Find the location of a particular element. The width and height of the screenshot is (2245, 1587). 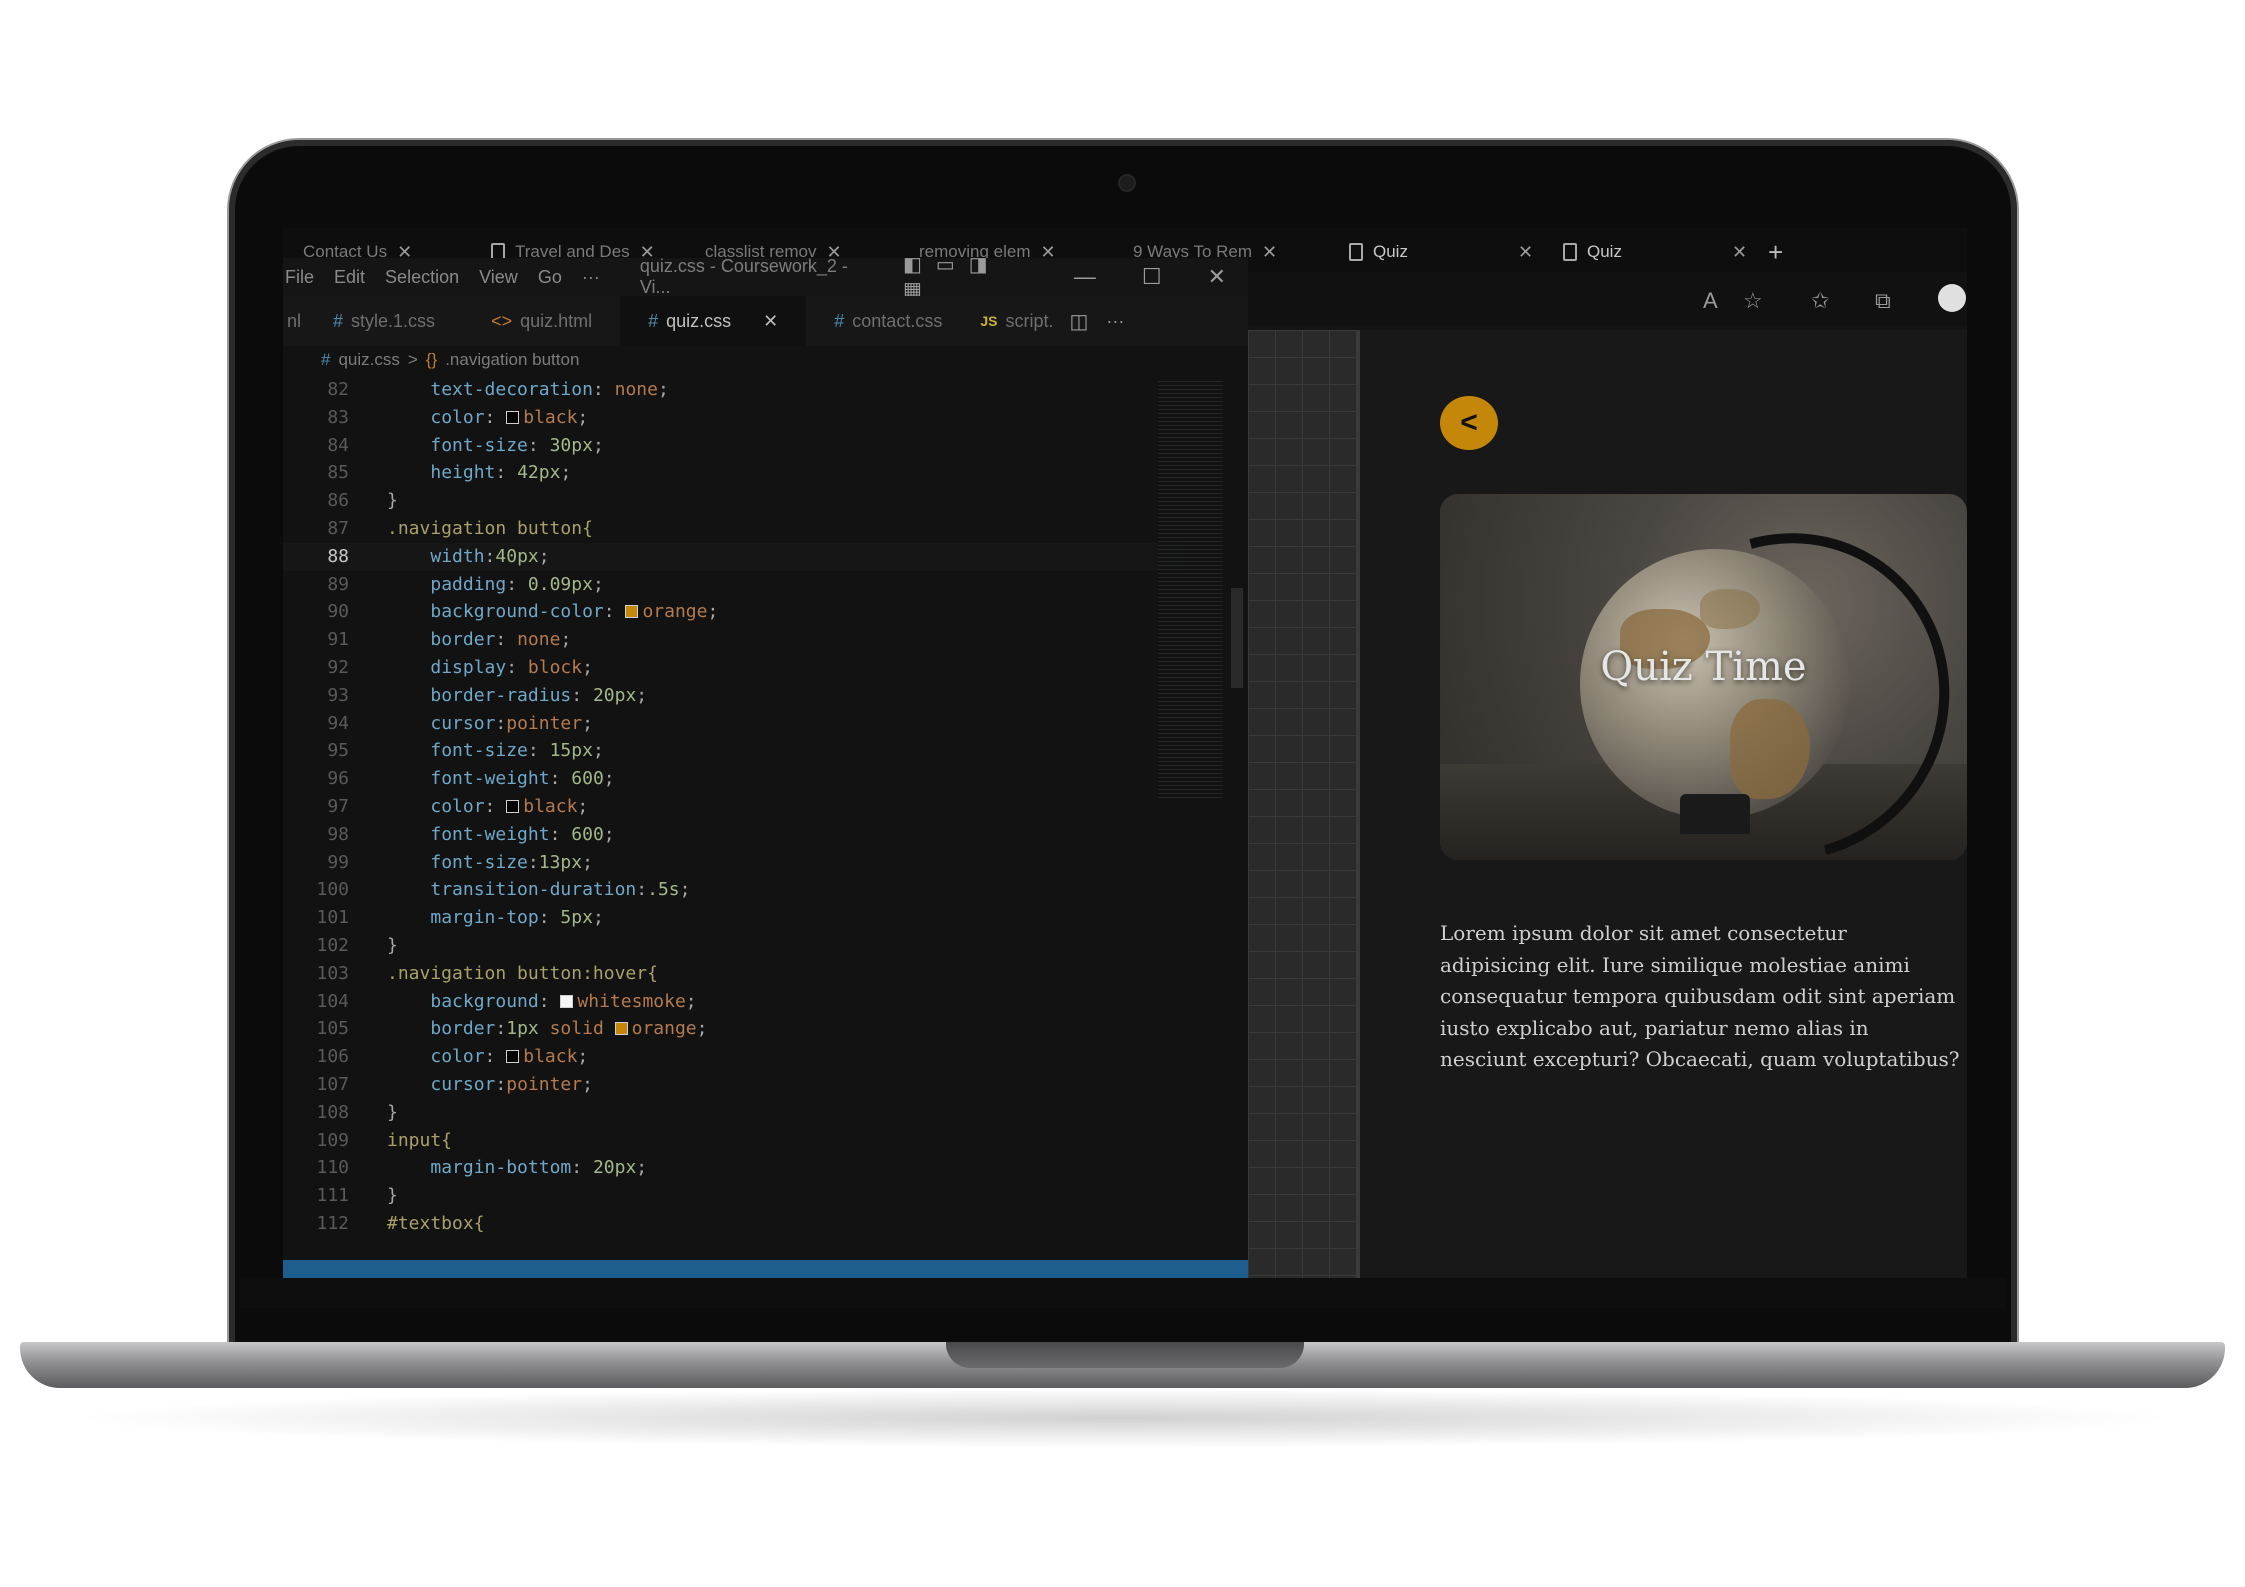

tab-style-1-css: # style.1.css is located at coordinates (384, 321).